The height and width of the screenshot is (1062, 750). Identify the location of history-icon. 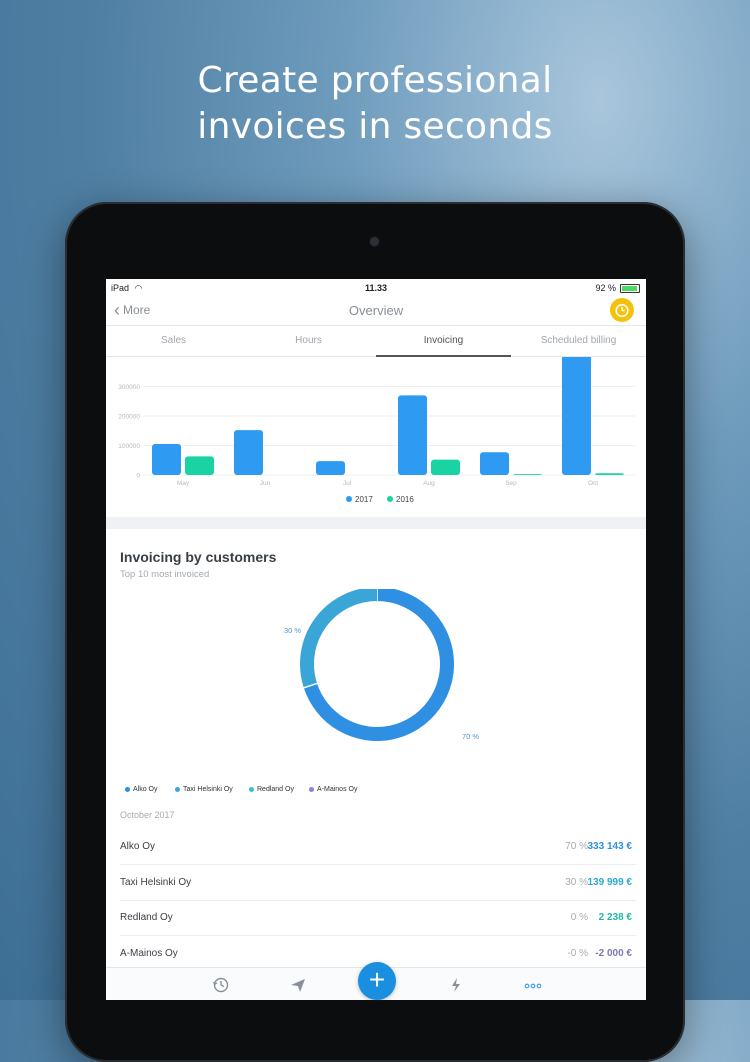
(221, 985).